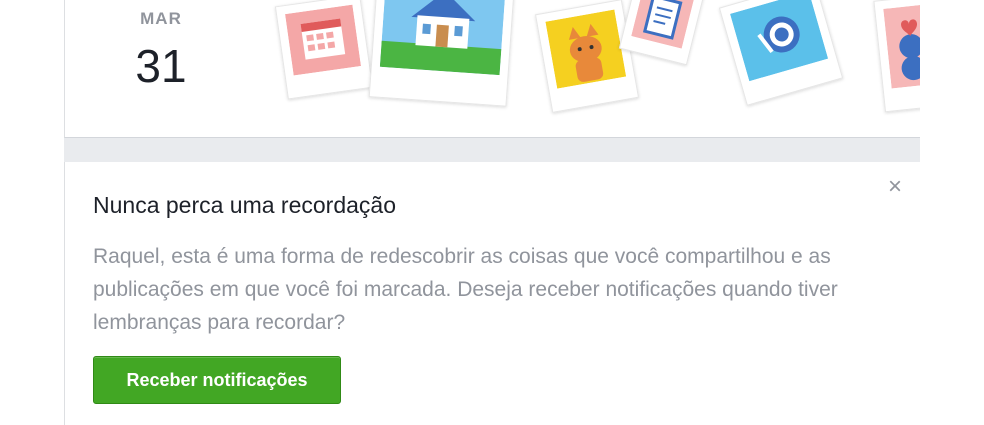  I want to click on document-icon, so click(663, 24).